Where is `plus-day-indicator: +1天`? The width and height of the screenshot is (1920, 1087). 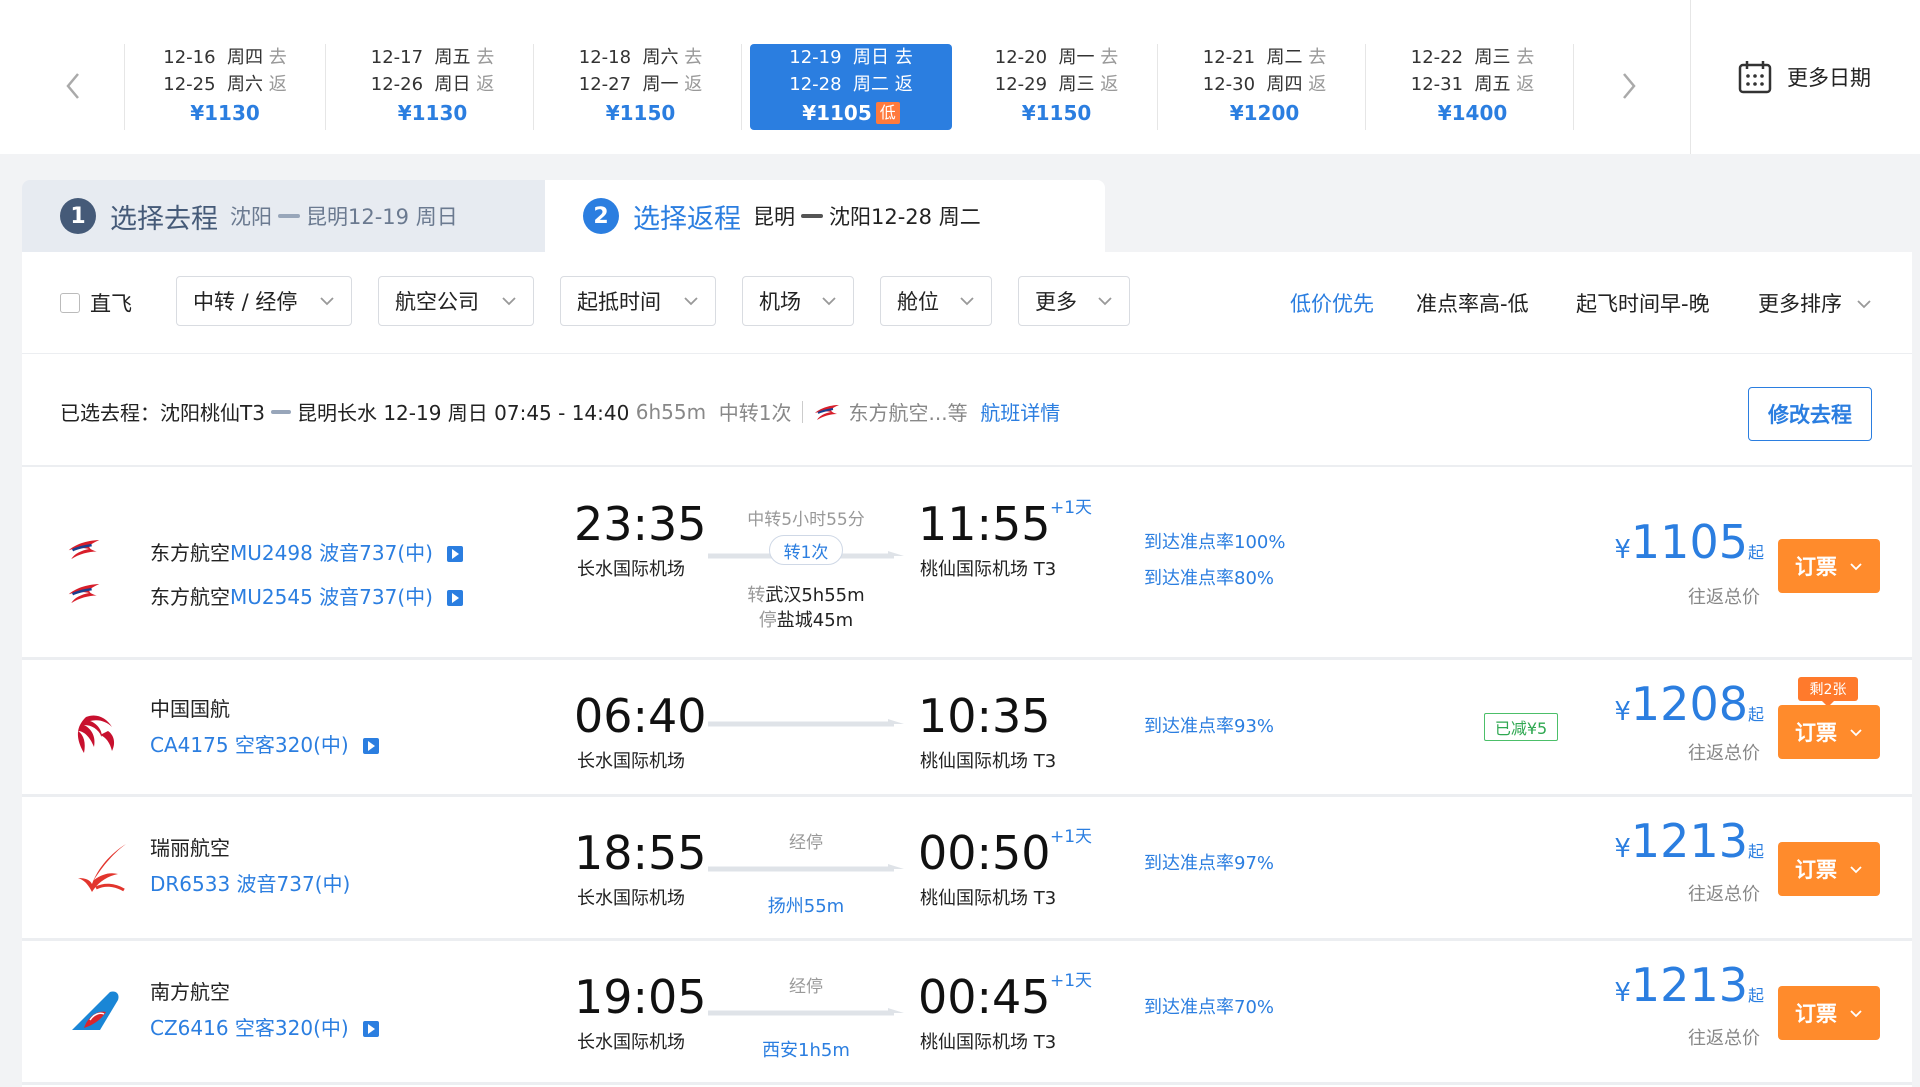 plus-day-indicator: +1天 is located at coordinates (1071, 981).